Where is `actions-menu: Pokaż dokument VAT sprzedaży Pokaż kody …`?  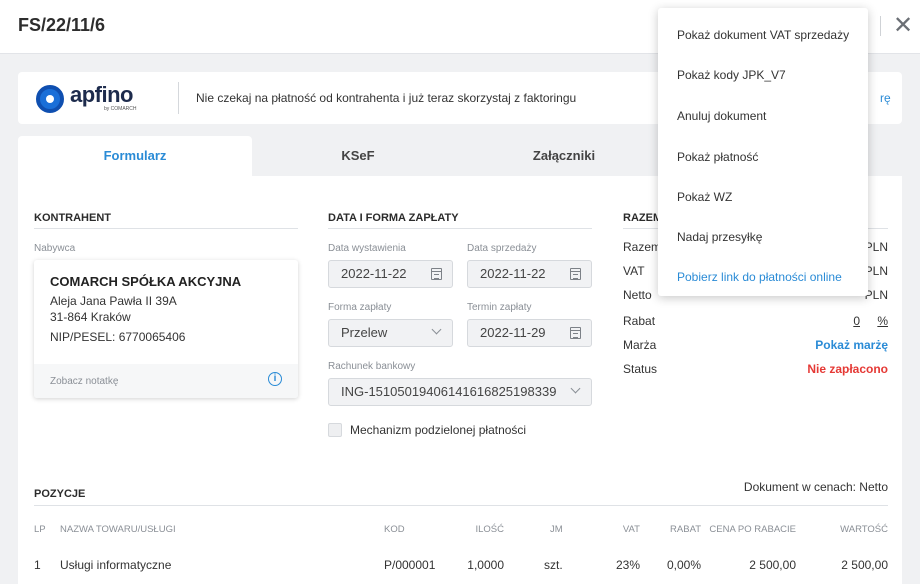 actions-menu: Pokaż dokument VAT sprzedaży Pokaż kody … is located at coordinates (763, 152).